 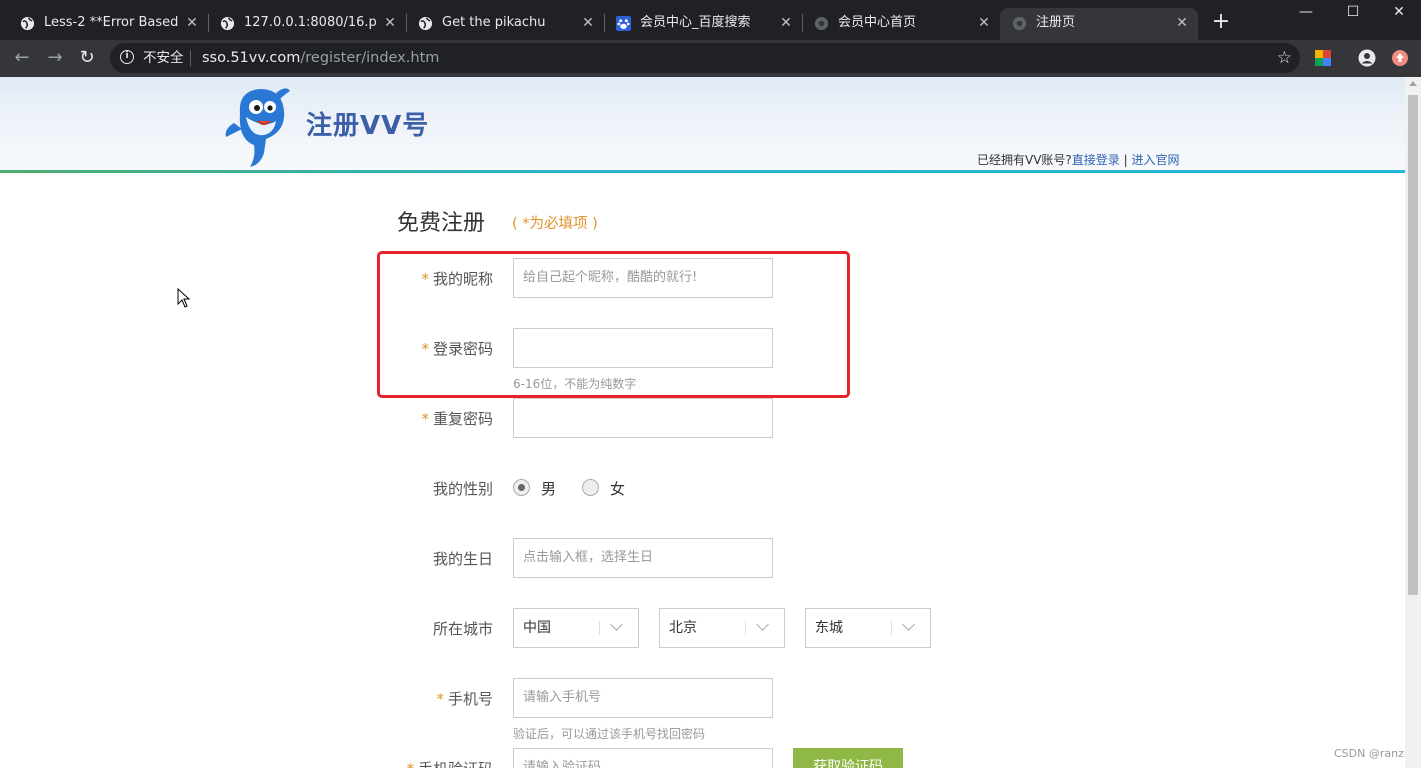 What do you see at coordinates (1221, 22) in the screenshot?
I see `new-tab-button: +` at bounding box center [1221, 22].